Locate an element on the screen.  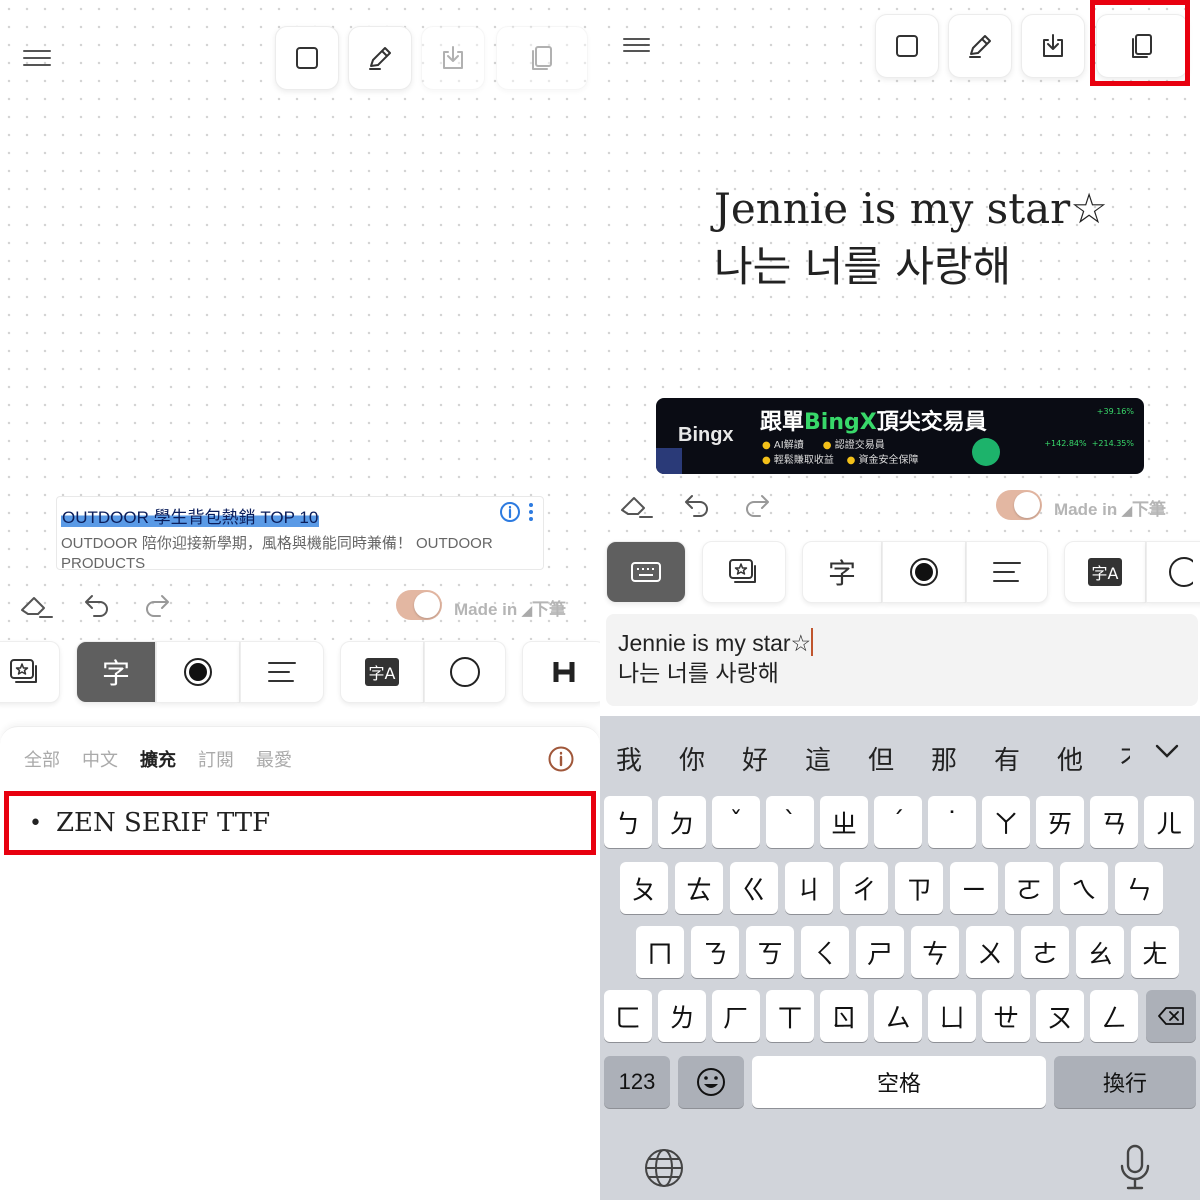
font-list-item: • ZEN SERIF TTF is located at coordinates (300, 823).